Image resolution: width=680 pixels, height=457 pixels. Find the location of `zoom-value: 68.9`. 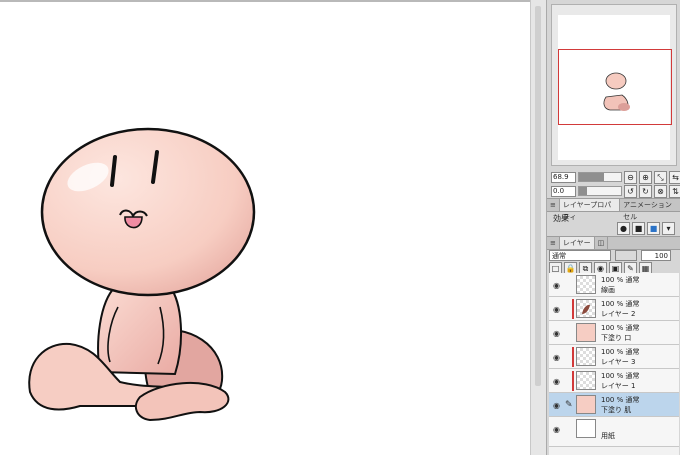

zoom-value: 68.9 is located at coordinates (563, 177).